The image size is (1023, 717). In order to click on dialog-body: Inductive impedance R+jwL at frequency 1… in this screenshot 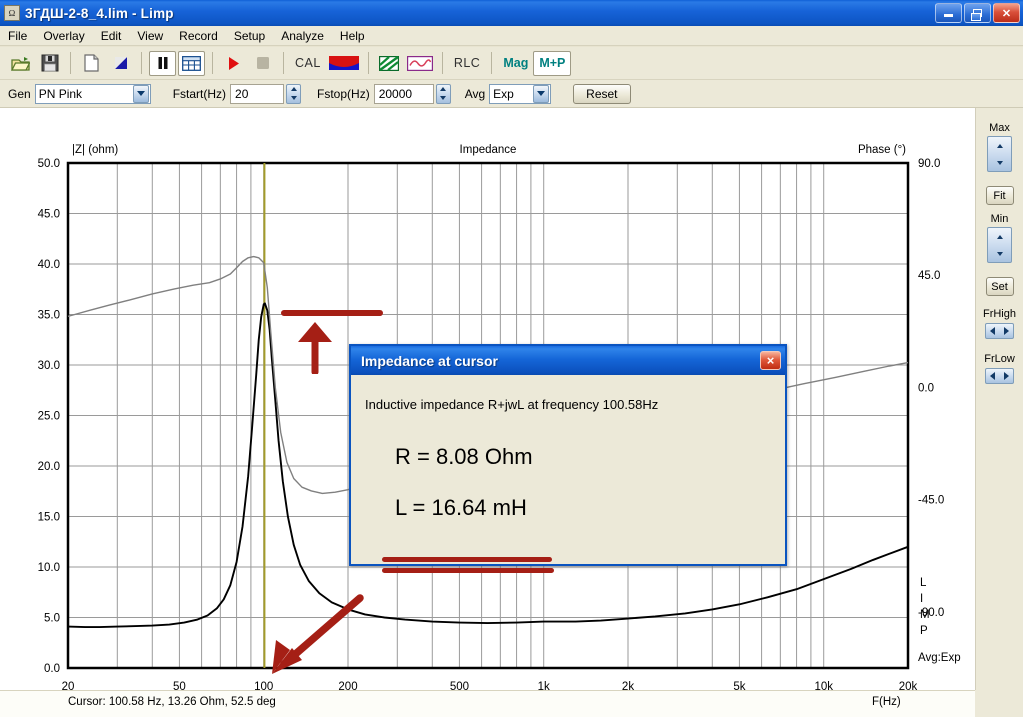, I will do `click(568, 474)`.